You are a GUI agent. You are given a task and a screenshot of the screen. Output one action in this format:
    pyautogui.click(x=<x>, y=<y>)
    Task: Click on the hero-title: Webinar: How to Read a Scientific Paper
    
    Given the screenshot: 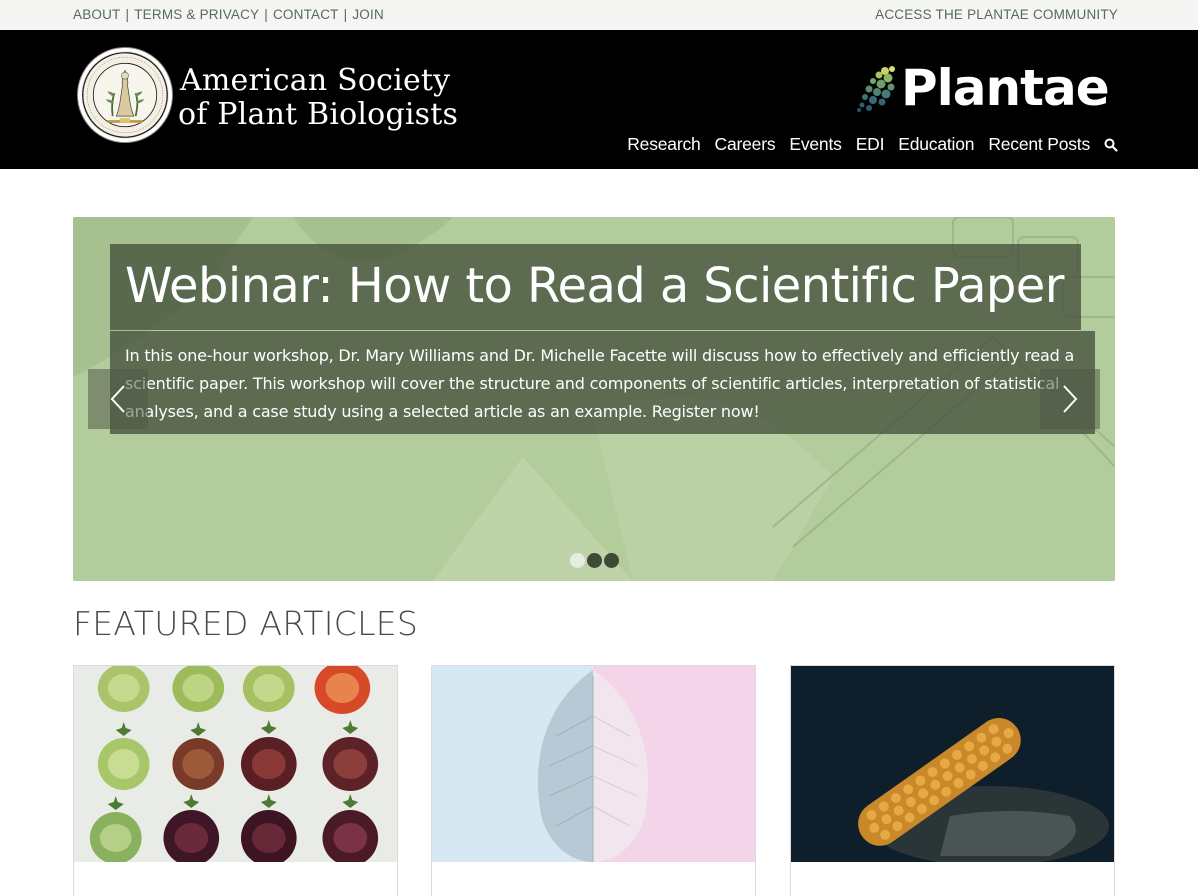 What is the action you would take?
    pyautogui.click(x=594, y=286)
    